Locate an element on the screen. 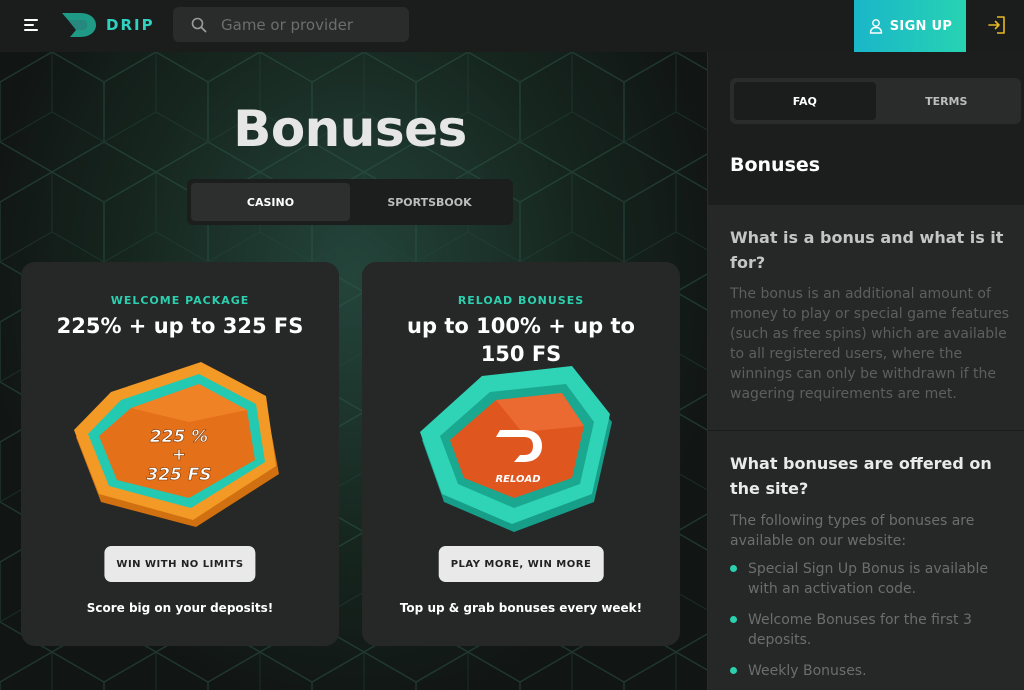  reload-bonus-chip-image: RELOAD is located at coordinates (516, 449).